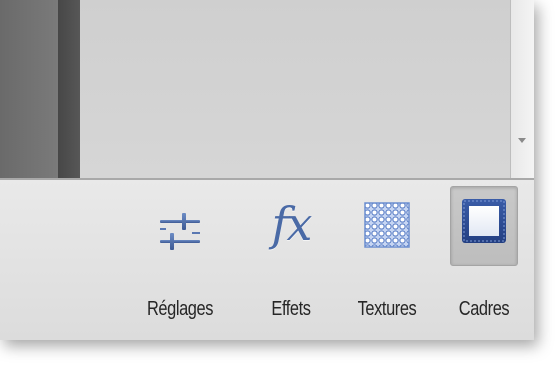 This screenshot has height=374, width=555. What do you see at coordinates (69, 89) in the screenshot?
I see `left-panel-divider` at bounding box center [69, 89].